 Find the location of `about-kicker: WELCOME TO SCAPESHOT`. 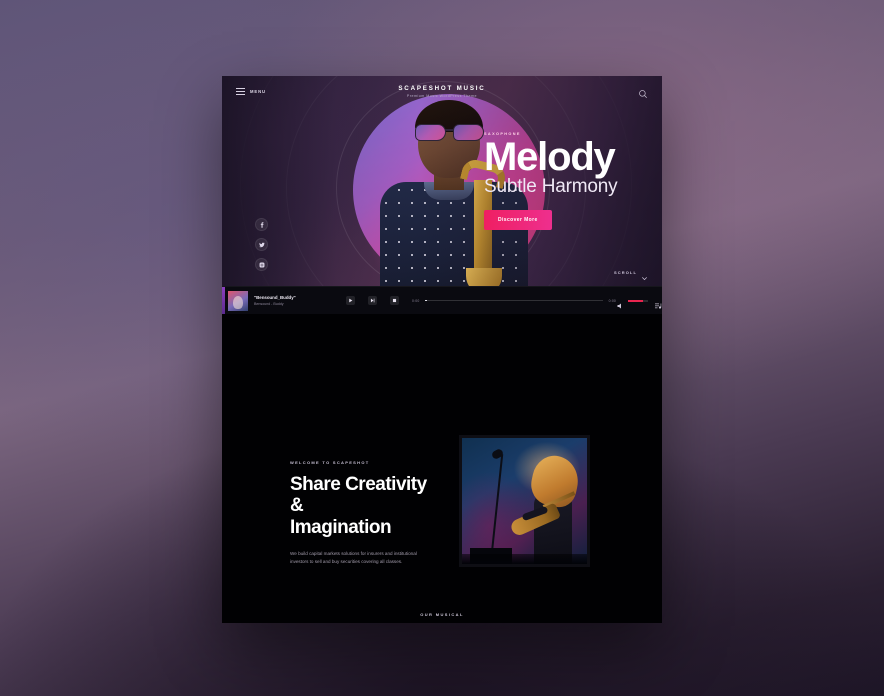

about-kicker: WELCOME TO SCAPESHOT is located at coordinates (330, 462).